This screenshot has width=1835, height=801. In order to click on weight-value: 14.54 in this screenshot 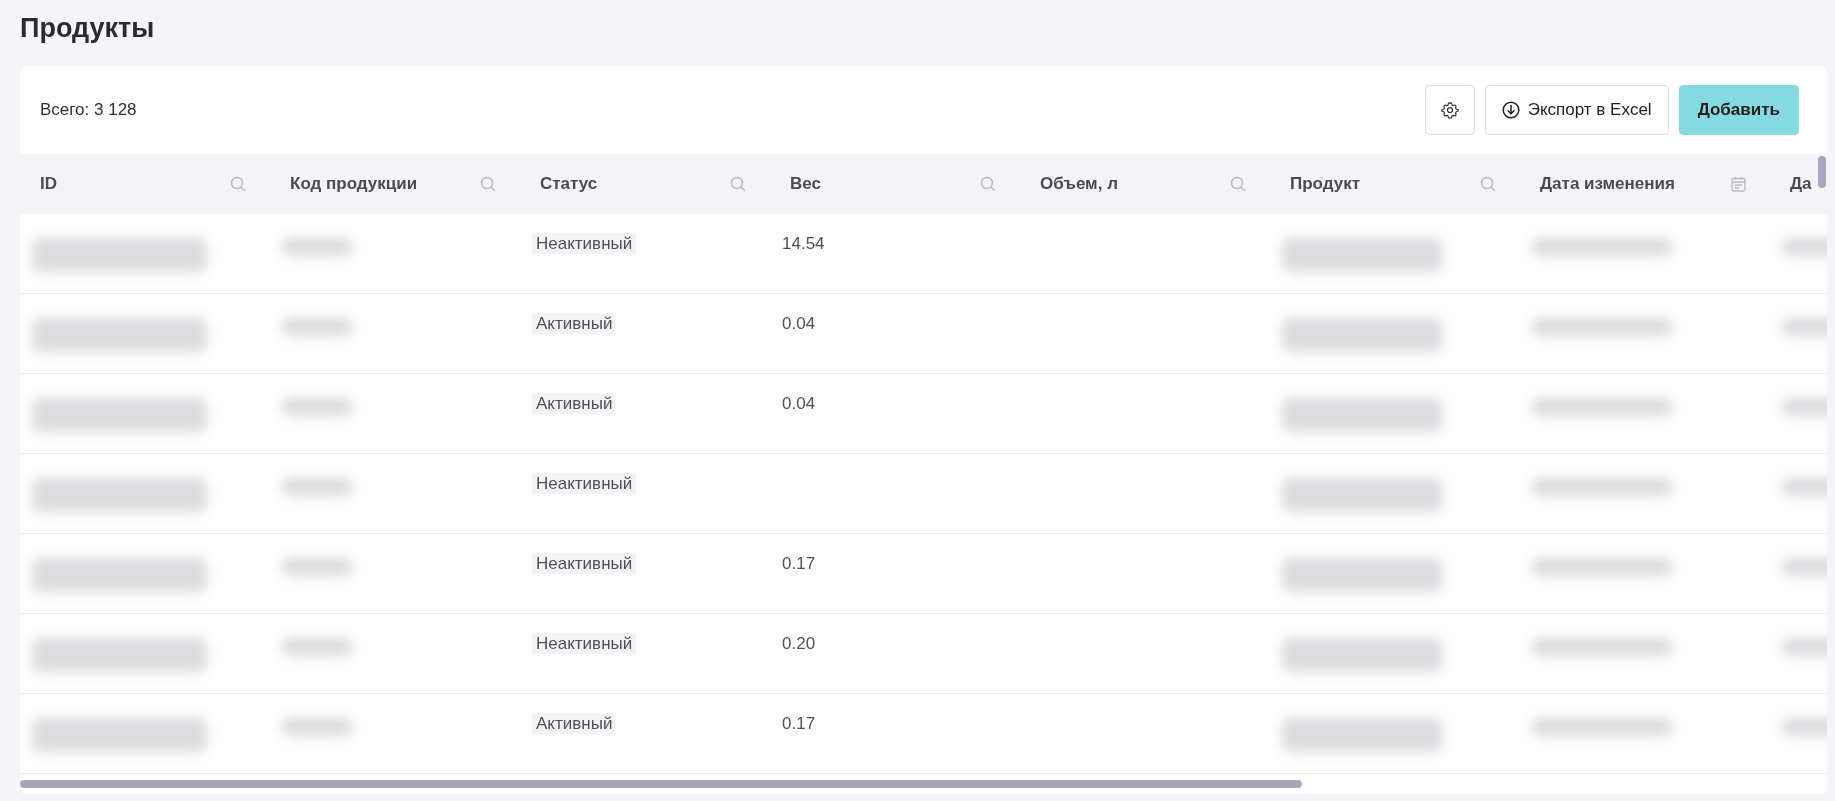, I will do `click(803, 243)`.